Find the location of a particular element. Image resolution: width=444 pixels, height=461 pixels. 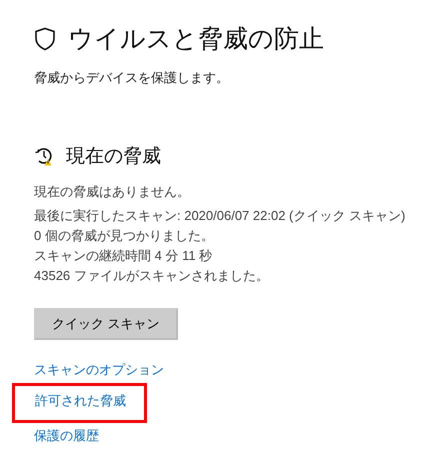

scan-detail: 最後に実行したスキャン: 2020/06/07 22:02 (クイック スキャン) is located at coordinates (220, 216).